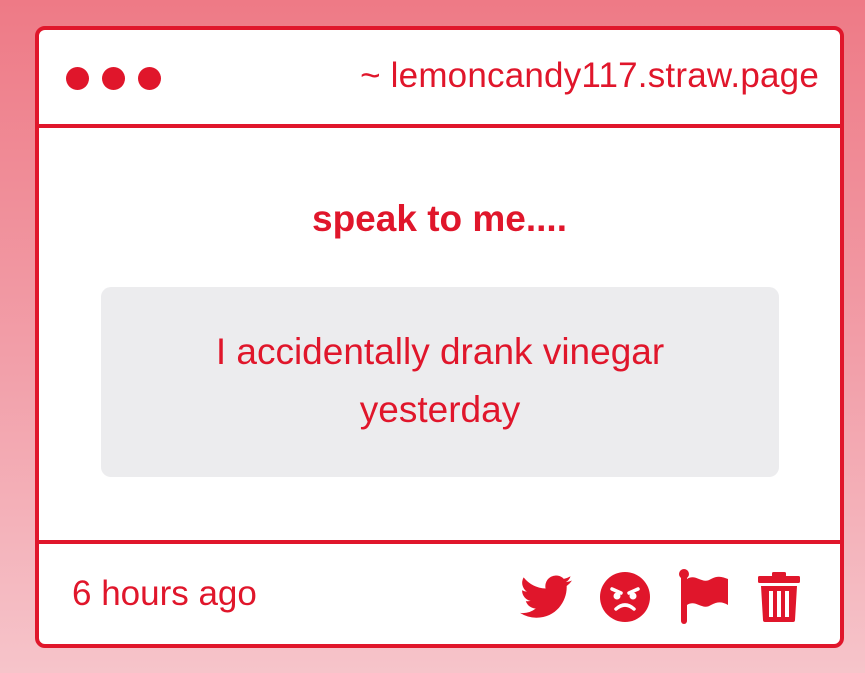 The width and height of the screenshot is (865, 673). I want to click on angry-face-icon, so click(625, 597).